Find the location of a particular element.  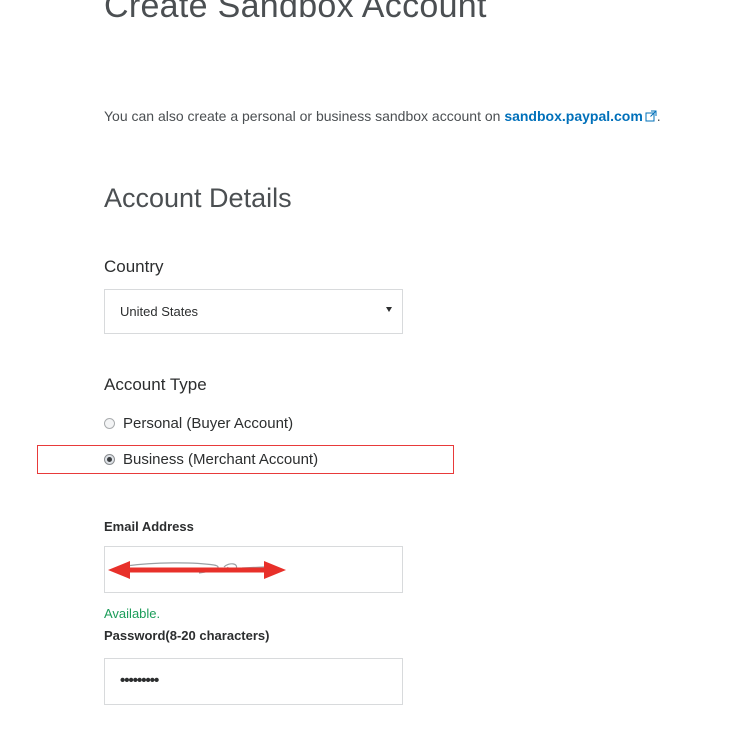

chevron-down-icon is located at coordinates (389, 309).